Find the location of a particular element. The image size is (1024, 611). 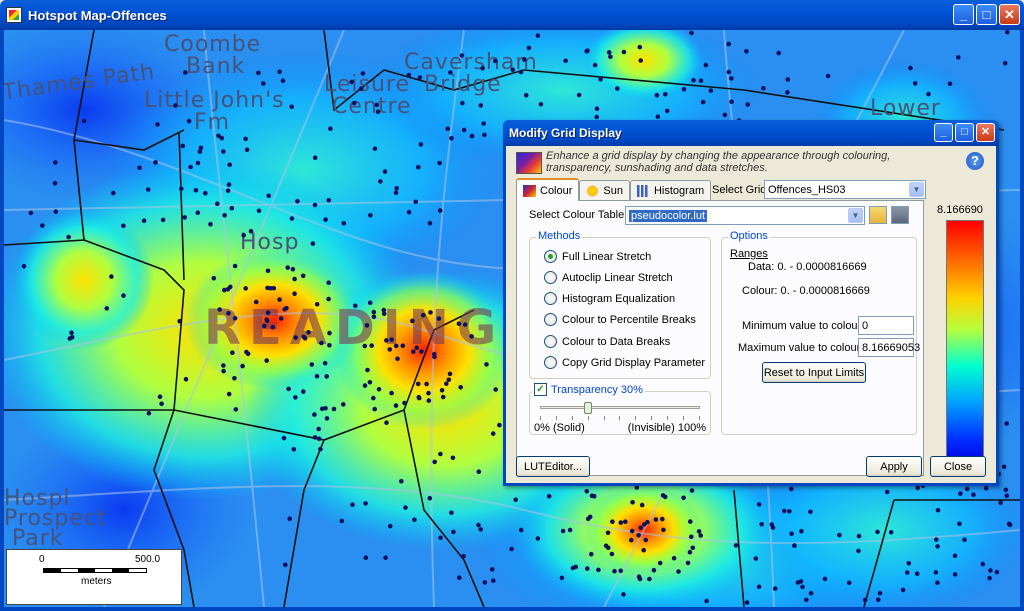

select-grid-value: Offences_HS03 is located at coordinates (807, 189).